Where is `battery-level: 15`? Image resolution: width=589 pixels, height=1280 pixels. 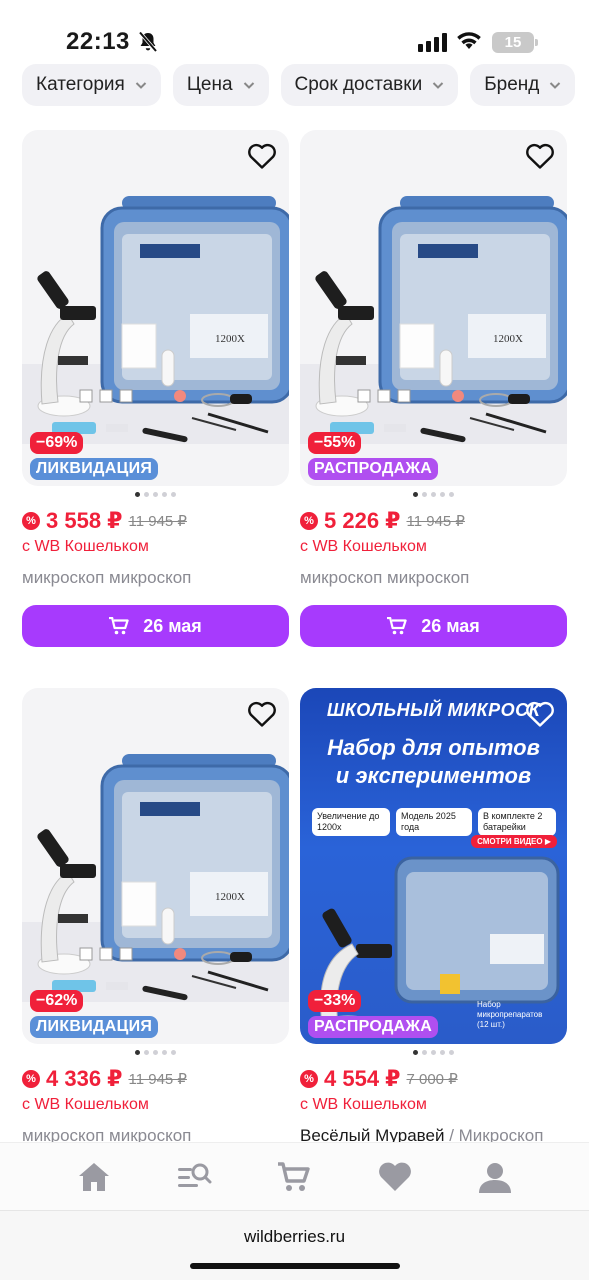
battery-level: 15 is located at coordinates (513, 42).